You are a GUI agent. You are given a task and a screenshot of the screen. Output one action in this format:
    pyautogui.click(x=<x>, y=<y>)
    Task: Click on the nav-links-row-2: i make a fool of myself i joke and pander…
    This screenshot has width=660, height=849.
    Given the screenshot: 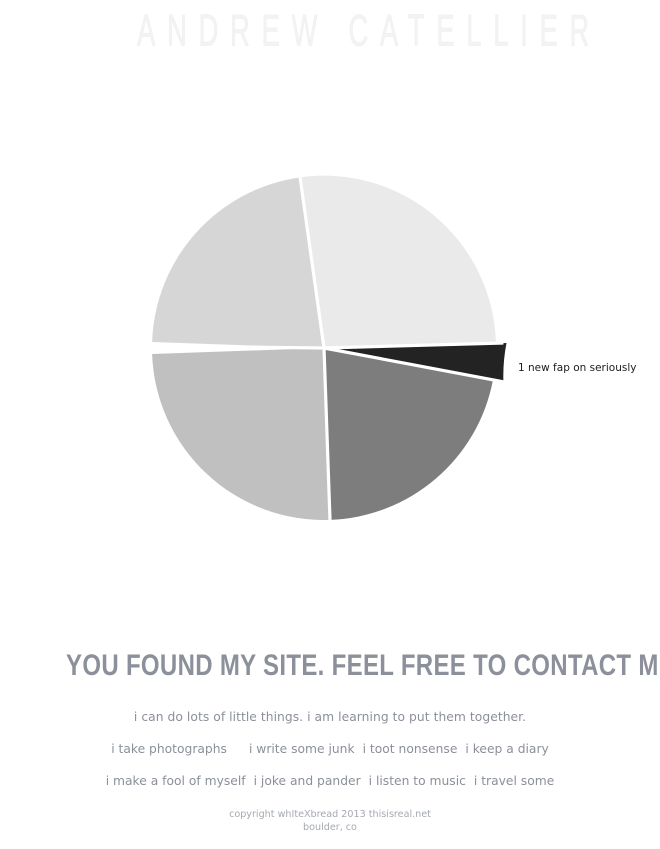 What is the action you would take?
    pyautogui.click(x=330, y=781)
    